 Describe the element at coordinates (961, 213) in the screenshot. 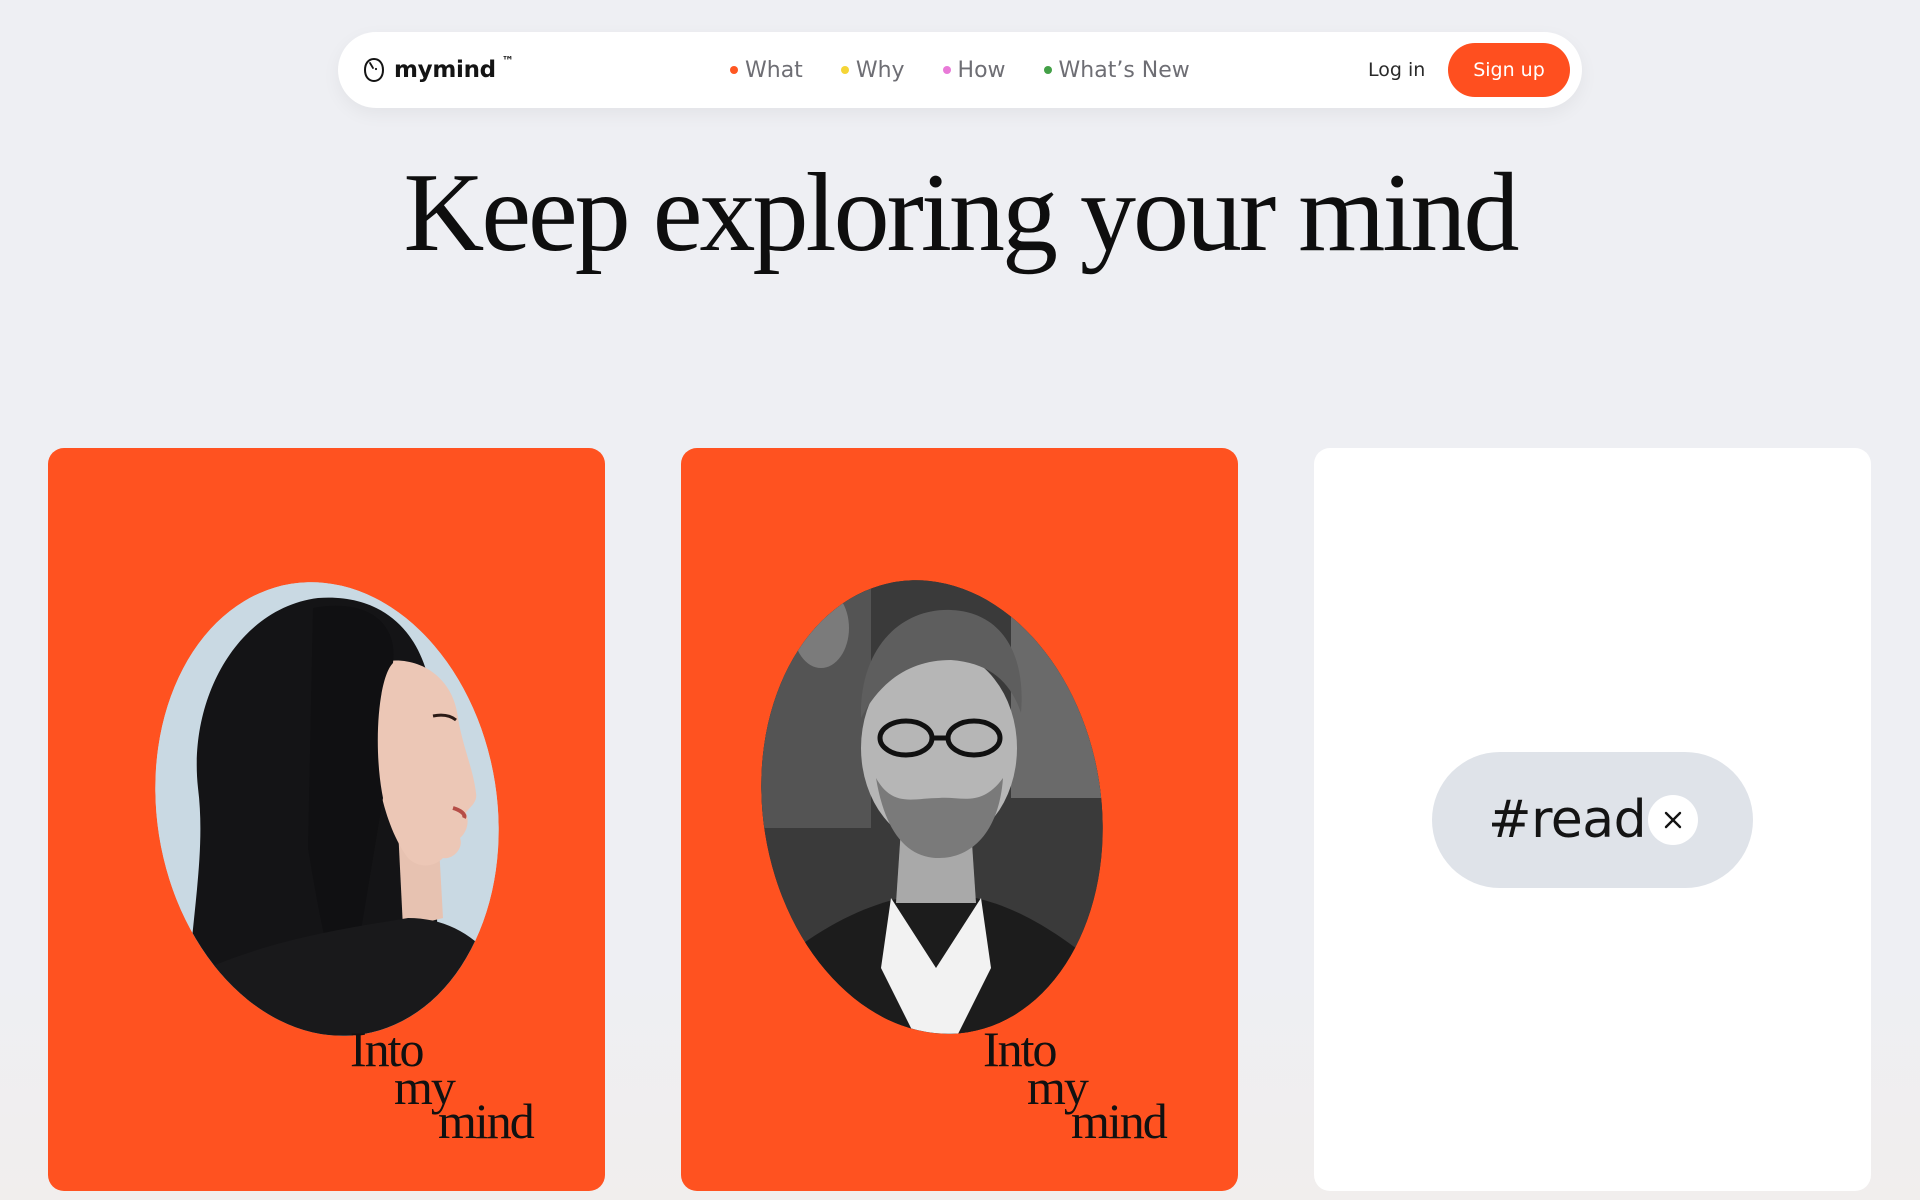

I see `page-title: Keep exploring your mind` at that location.